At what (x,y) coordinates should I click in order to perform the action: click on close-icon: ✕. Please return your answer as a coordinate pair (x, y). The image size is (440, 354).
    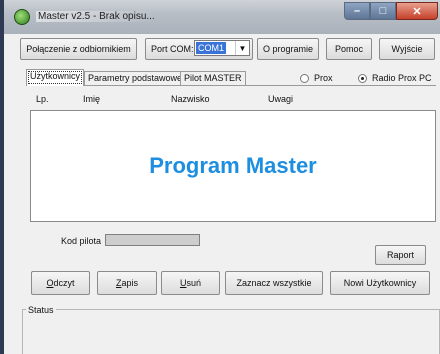
    Looking at the image, I should click on (417, 11).